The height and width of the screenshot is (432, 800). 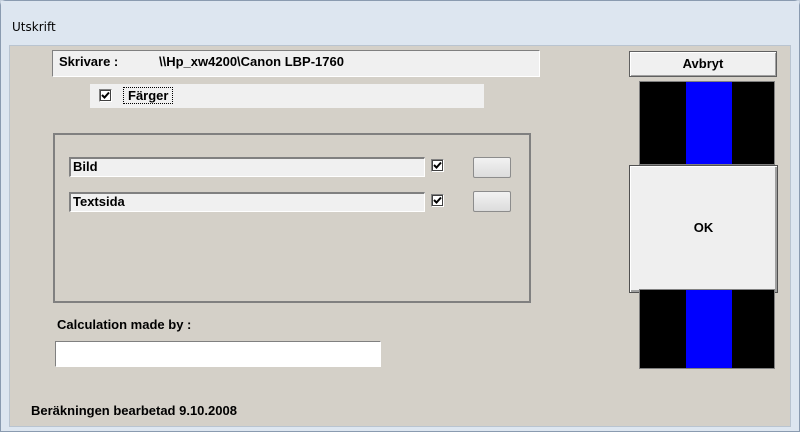 What do you see at coordinates (89, 61) in the screenshot?
I see `printer-label: Skrivare :` at bounding box center [89, 61].